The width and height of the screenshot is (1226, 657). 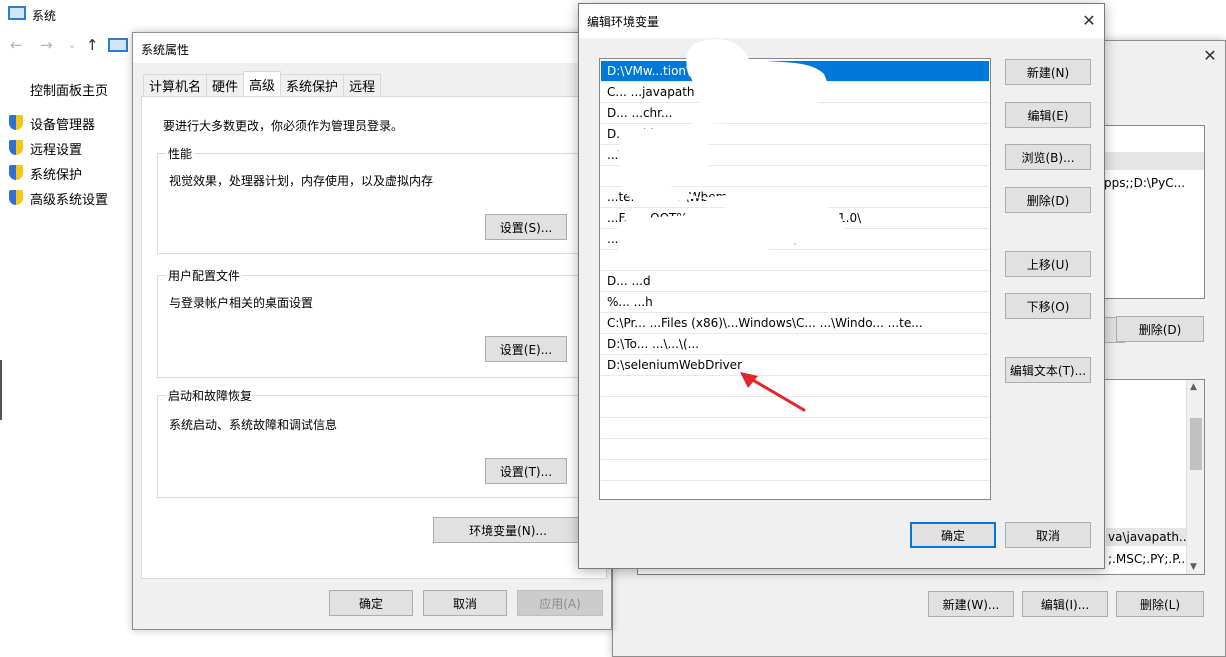 What do you see at coordinates (1193, 567) in the screenshot?
I see `chevron-down-icon: ▼` at bounding box center [1193, 567].